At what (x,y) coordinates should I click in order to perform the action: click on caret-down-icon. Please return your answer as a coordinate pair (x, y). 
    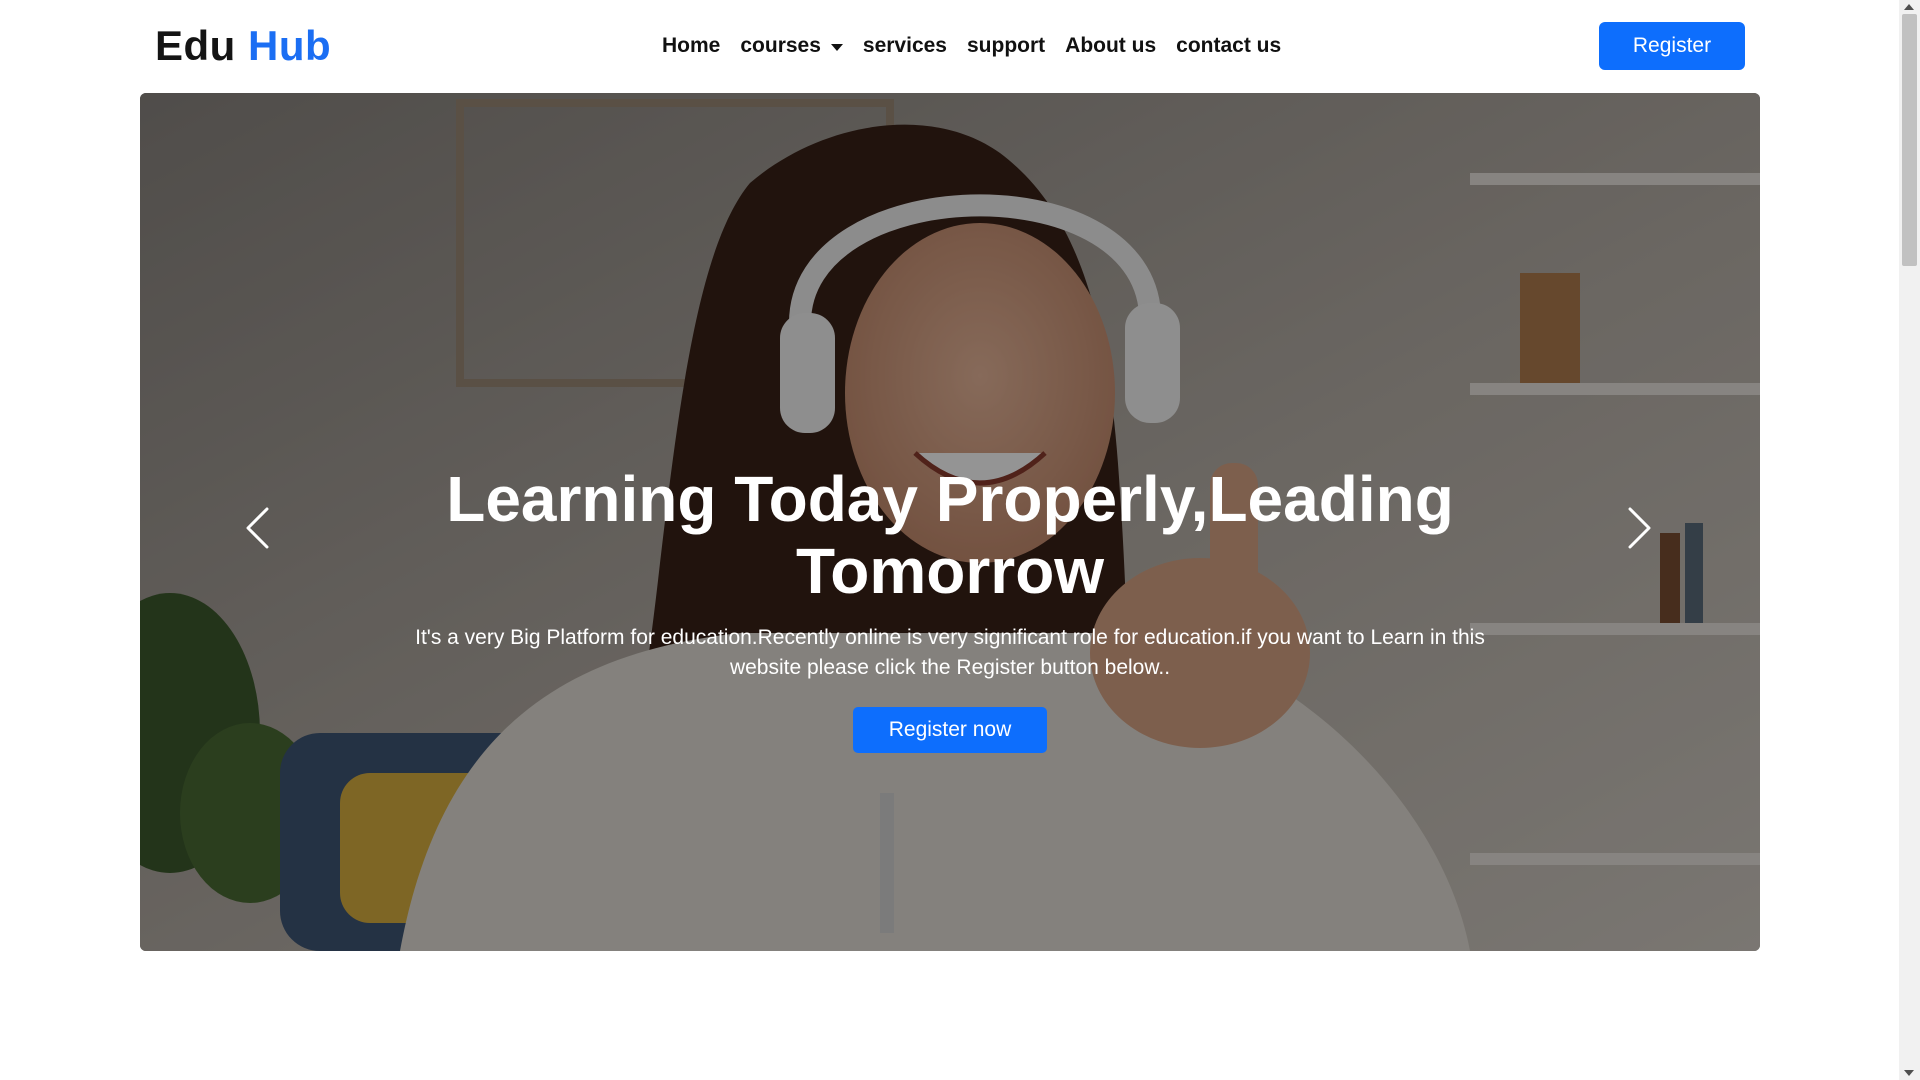
    Looking at the image, I should click on (836, 47).